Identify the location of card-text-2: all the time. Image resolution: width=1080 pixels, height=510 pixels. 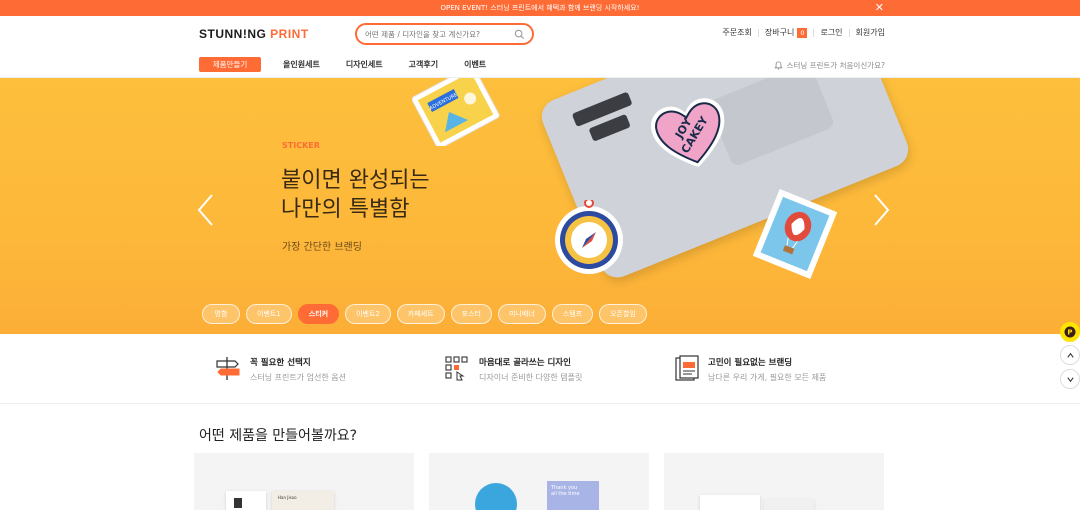
(565, 494).